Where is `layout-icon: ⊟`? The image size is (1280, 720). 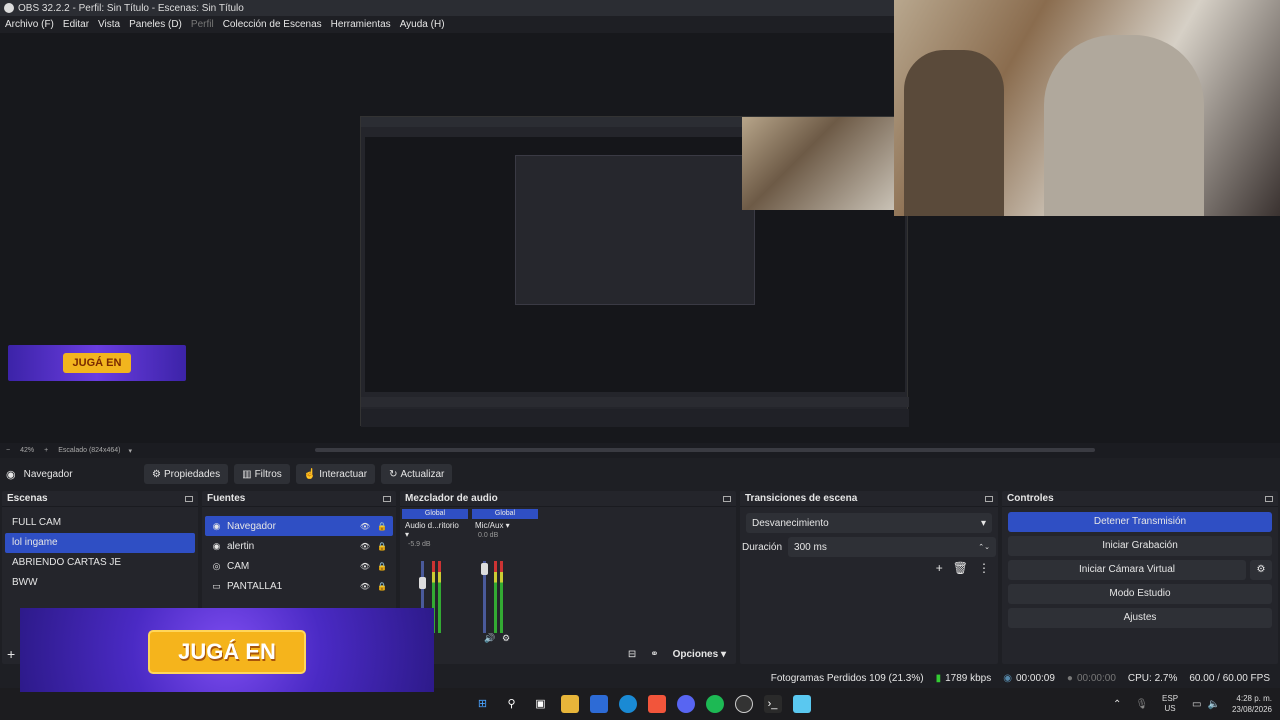
layout-icon: ⊟ is located at coordinates (632, 654).